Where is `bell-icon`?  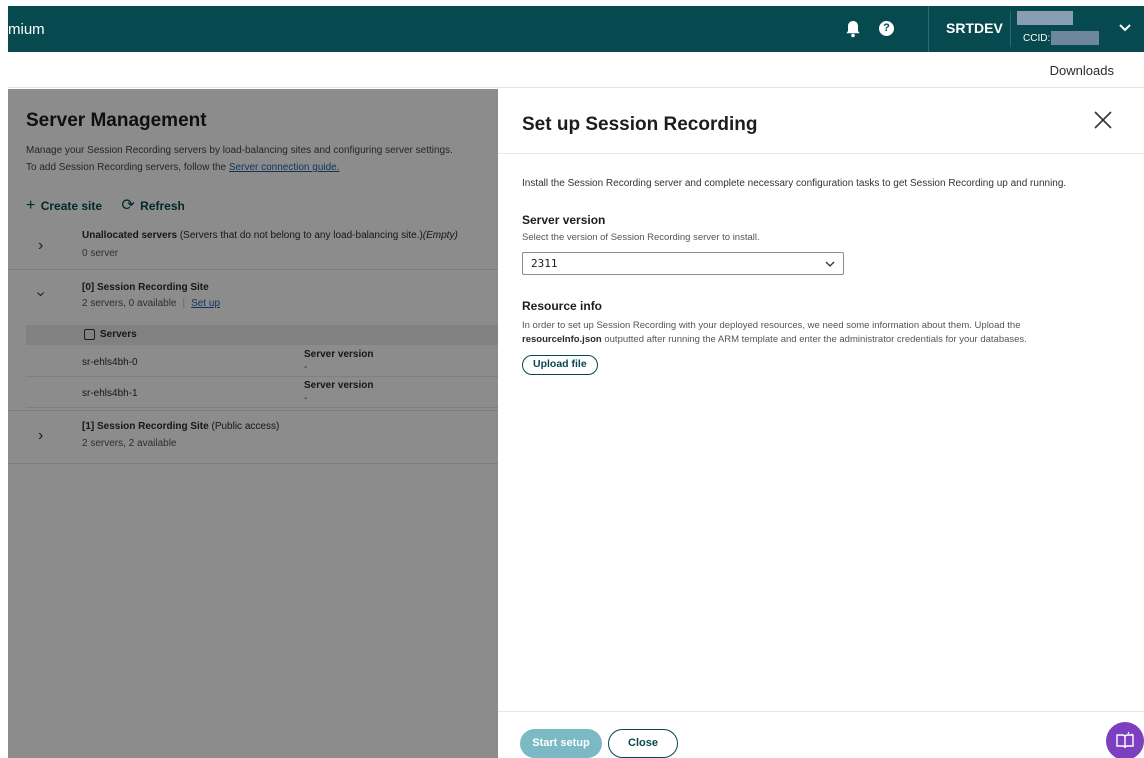
bell-icon is located at coordinates (853, 29).